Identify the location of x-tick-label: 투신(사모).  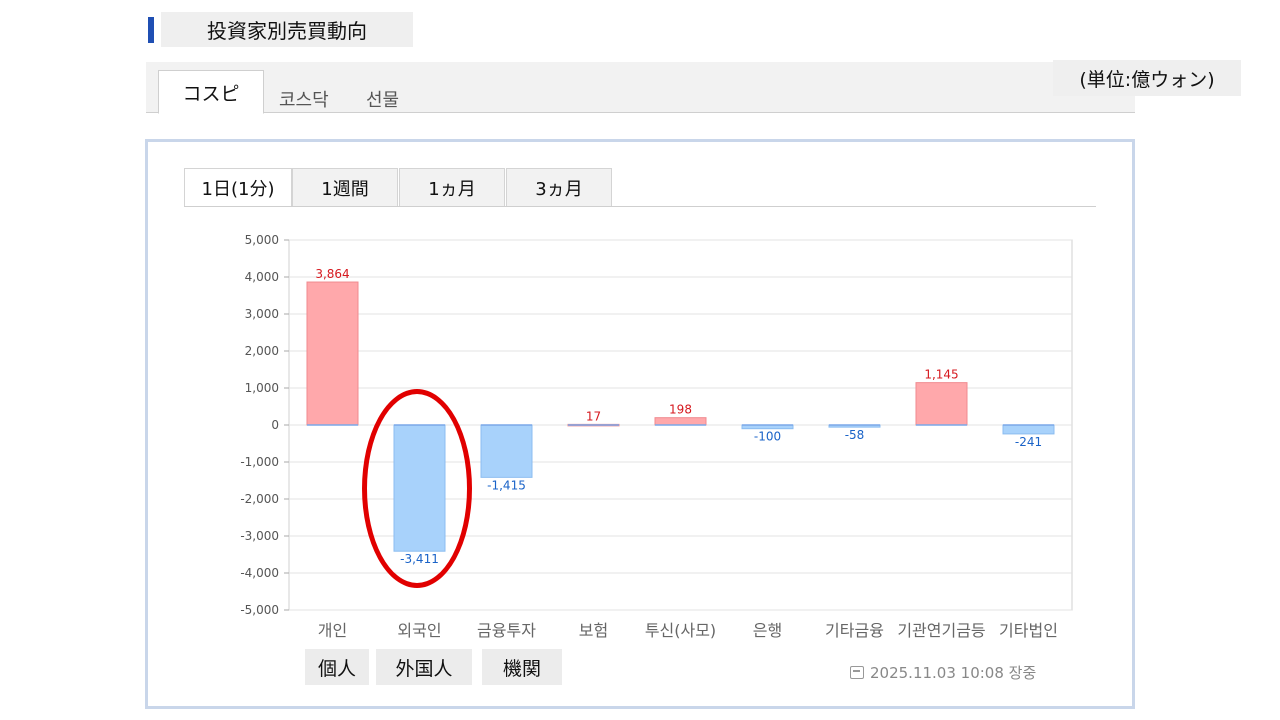
(680, 630).